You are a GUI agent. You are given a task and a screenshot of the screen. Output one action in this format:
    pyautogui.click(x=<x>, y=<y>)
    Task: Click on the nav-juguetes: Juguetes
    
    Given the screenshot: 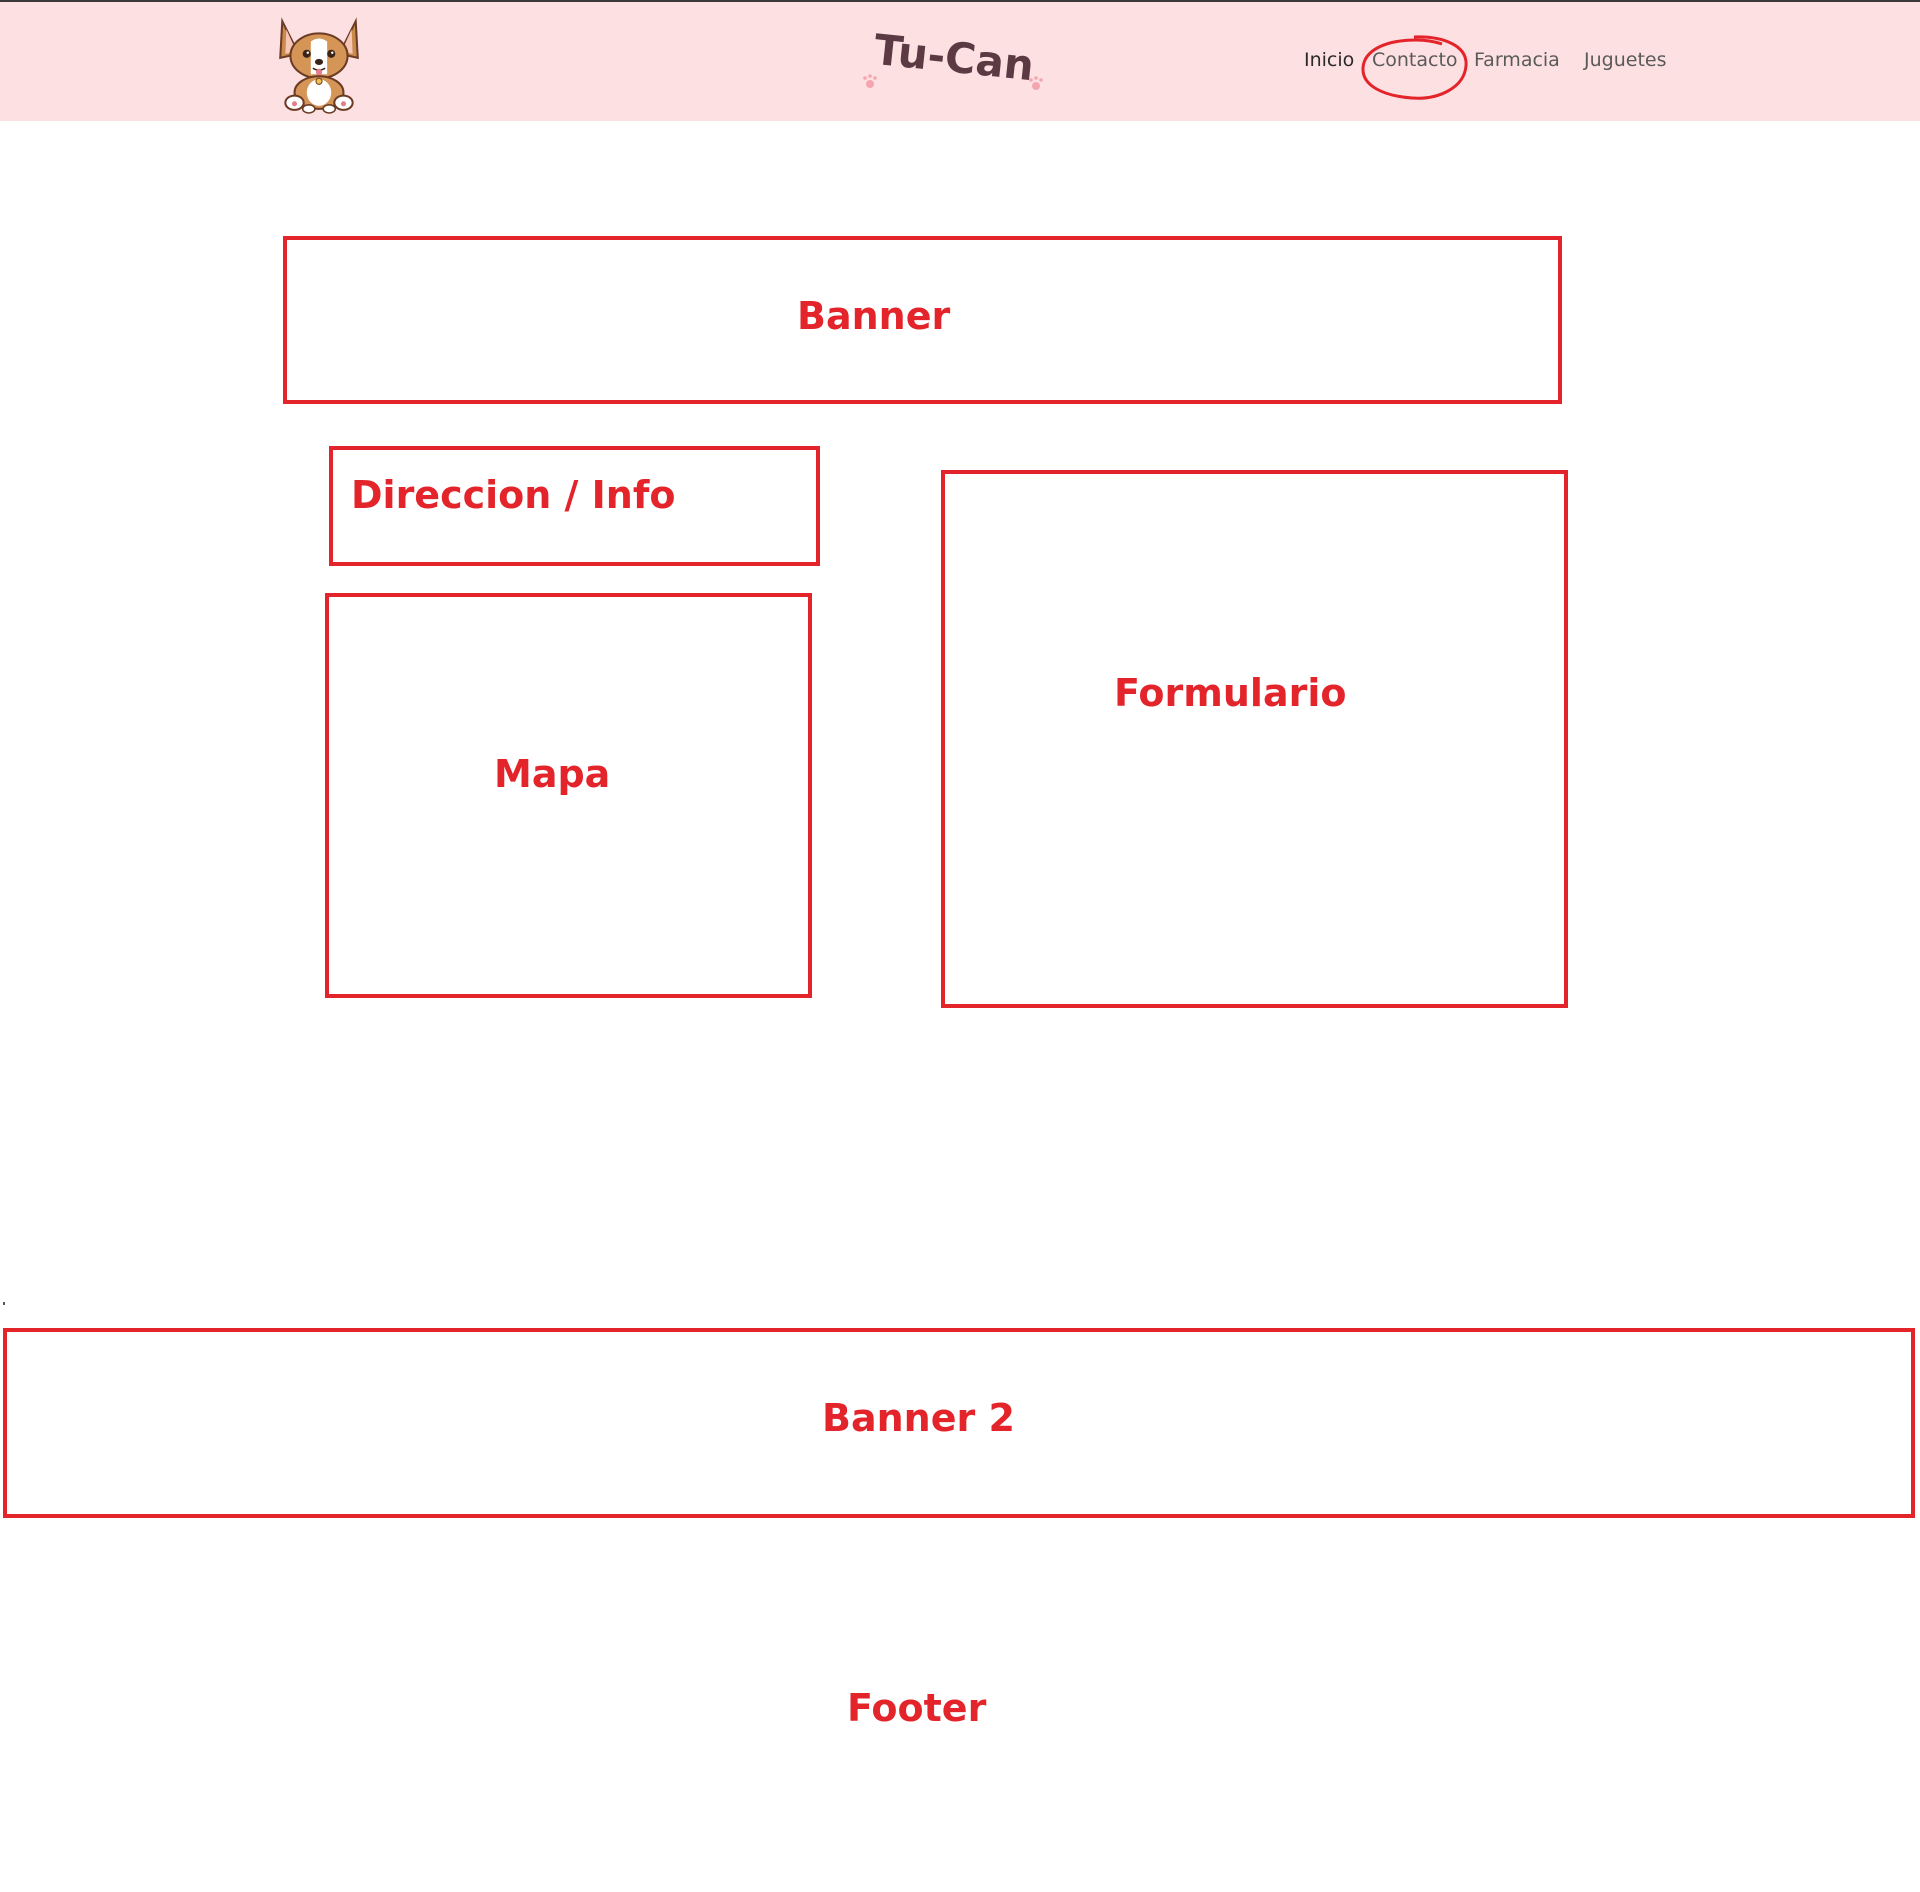 What is the action you would take?
    pyautogui.click(x=1625, y=60)
    